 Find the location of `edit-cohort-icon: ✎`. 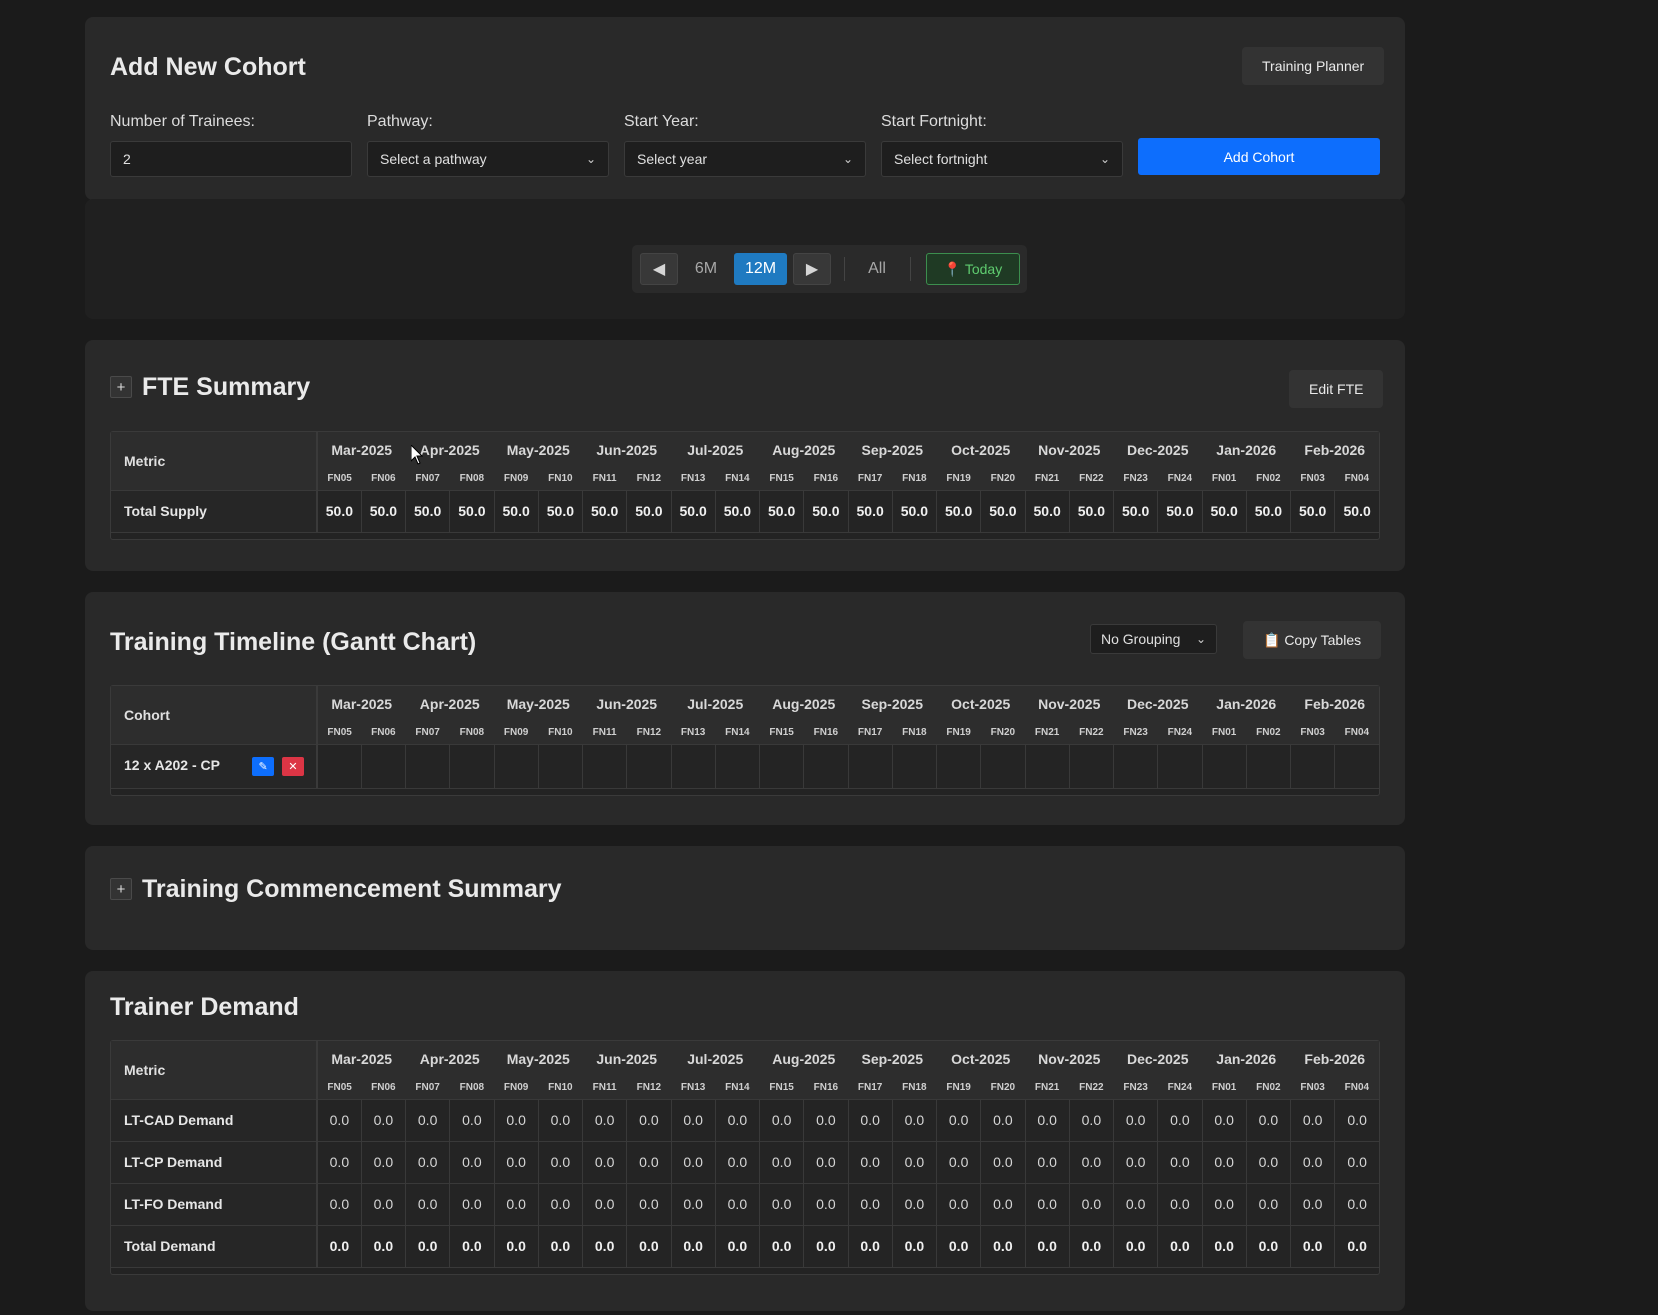

edit-cohort-icon: ✎ is located at coordinates (263, 766).